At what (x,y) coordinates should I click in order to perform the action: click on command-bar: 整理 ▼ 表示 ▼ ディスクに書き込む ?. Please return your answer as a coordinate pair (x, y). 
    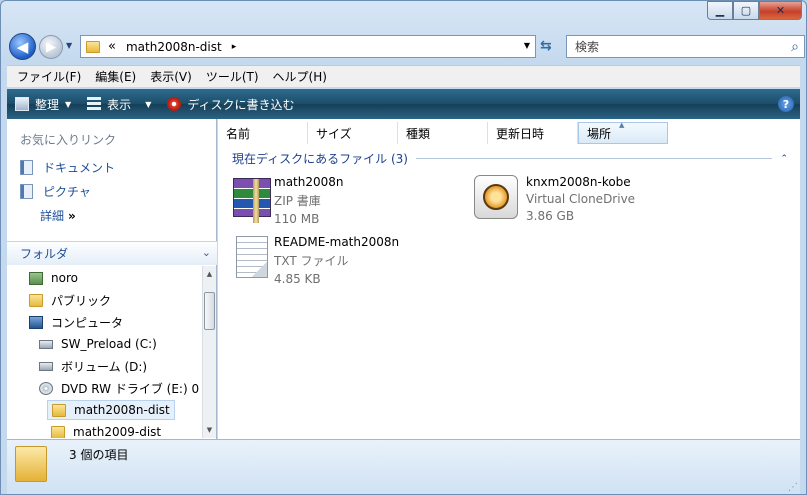
    Looking at the image, I should click on (403, 104).